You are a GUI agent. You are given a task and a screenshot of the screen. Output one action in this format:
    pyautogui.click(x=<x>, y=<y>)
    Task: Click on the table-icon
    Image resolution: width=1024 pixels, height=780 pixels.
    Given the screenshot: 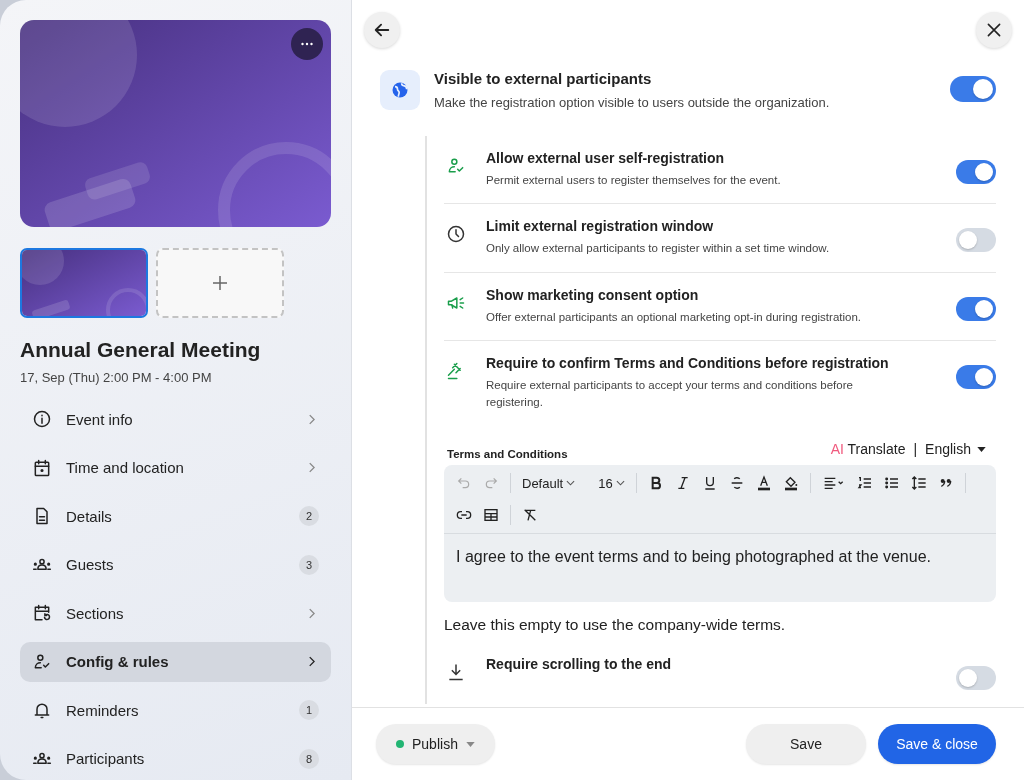 What is the action you would take?
    pyautogui.click(x=491, y=515)
    